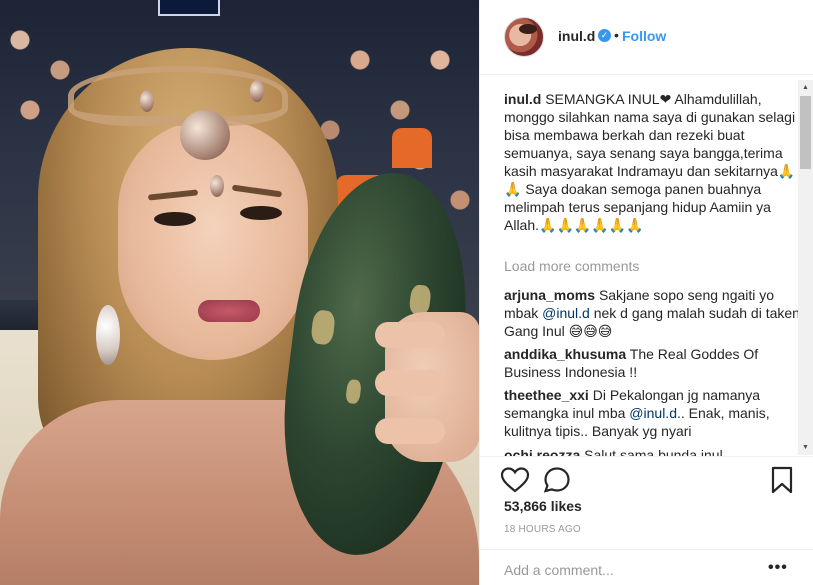 This screenshot has width=813, height=585. What do you see at coordinates (542, 451) in the screenshot?
I see `comment-username: ochi.reozza` at bounding box center [542, 451].